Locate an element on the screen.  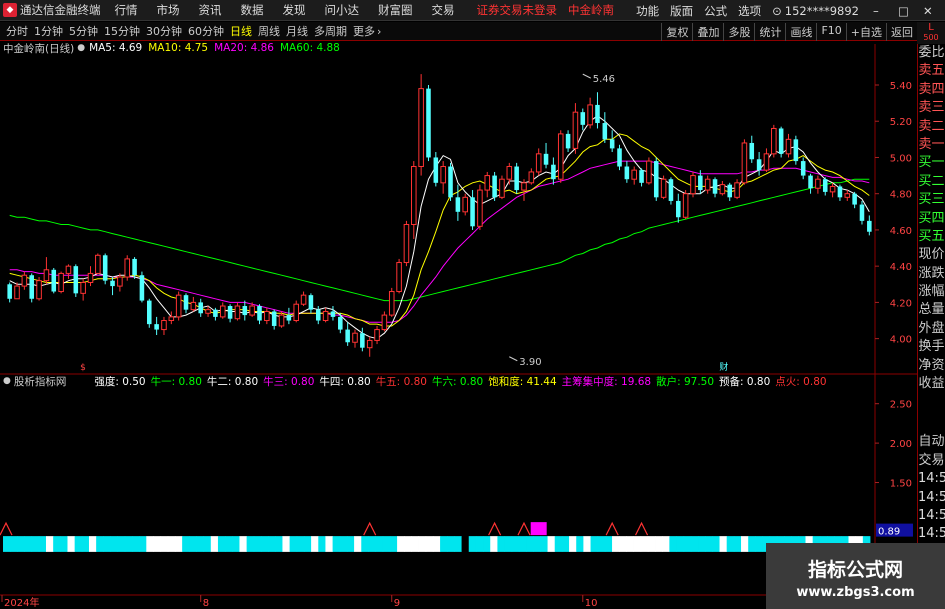
right-panel-item: 涨跌 is located at coordinates (931, 273).